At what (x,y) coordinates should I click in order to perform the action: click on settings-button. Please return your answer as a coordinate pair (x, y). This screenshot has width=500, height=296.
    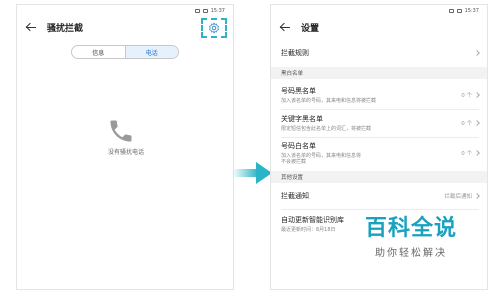
    Looking at the image, I should click on (214, 28).